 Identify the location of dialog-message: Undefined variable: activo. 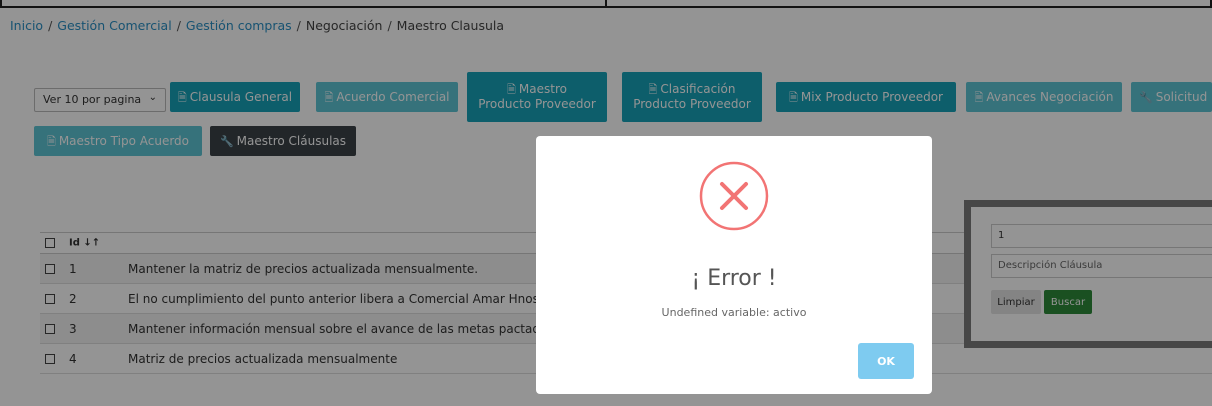
(734, 312).